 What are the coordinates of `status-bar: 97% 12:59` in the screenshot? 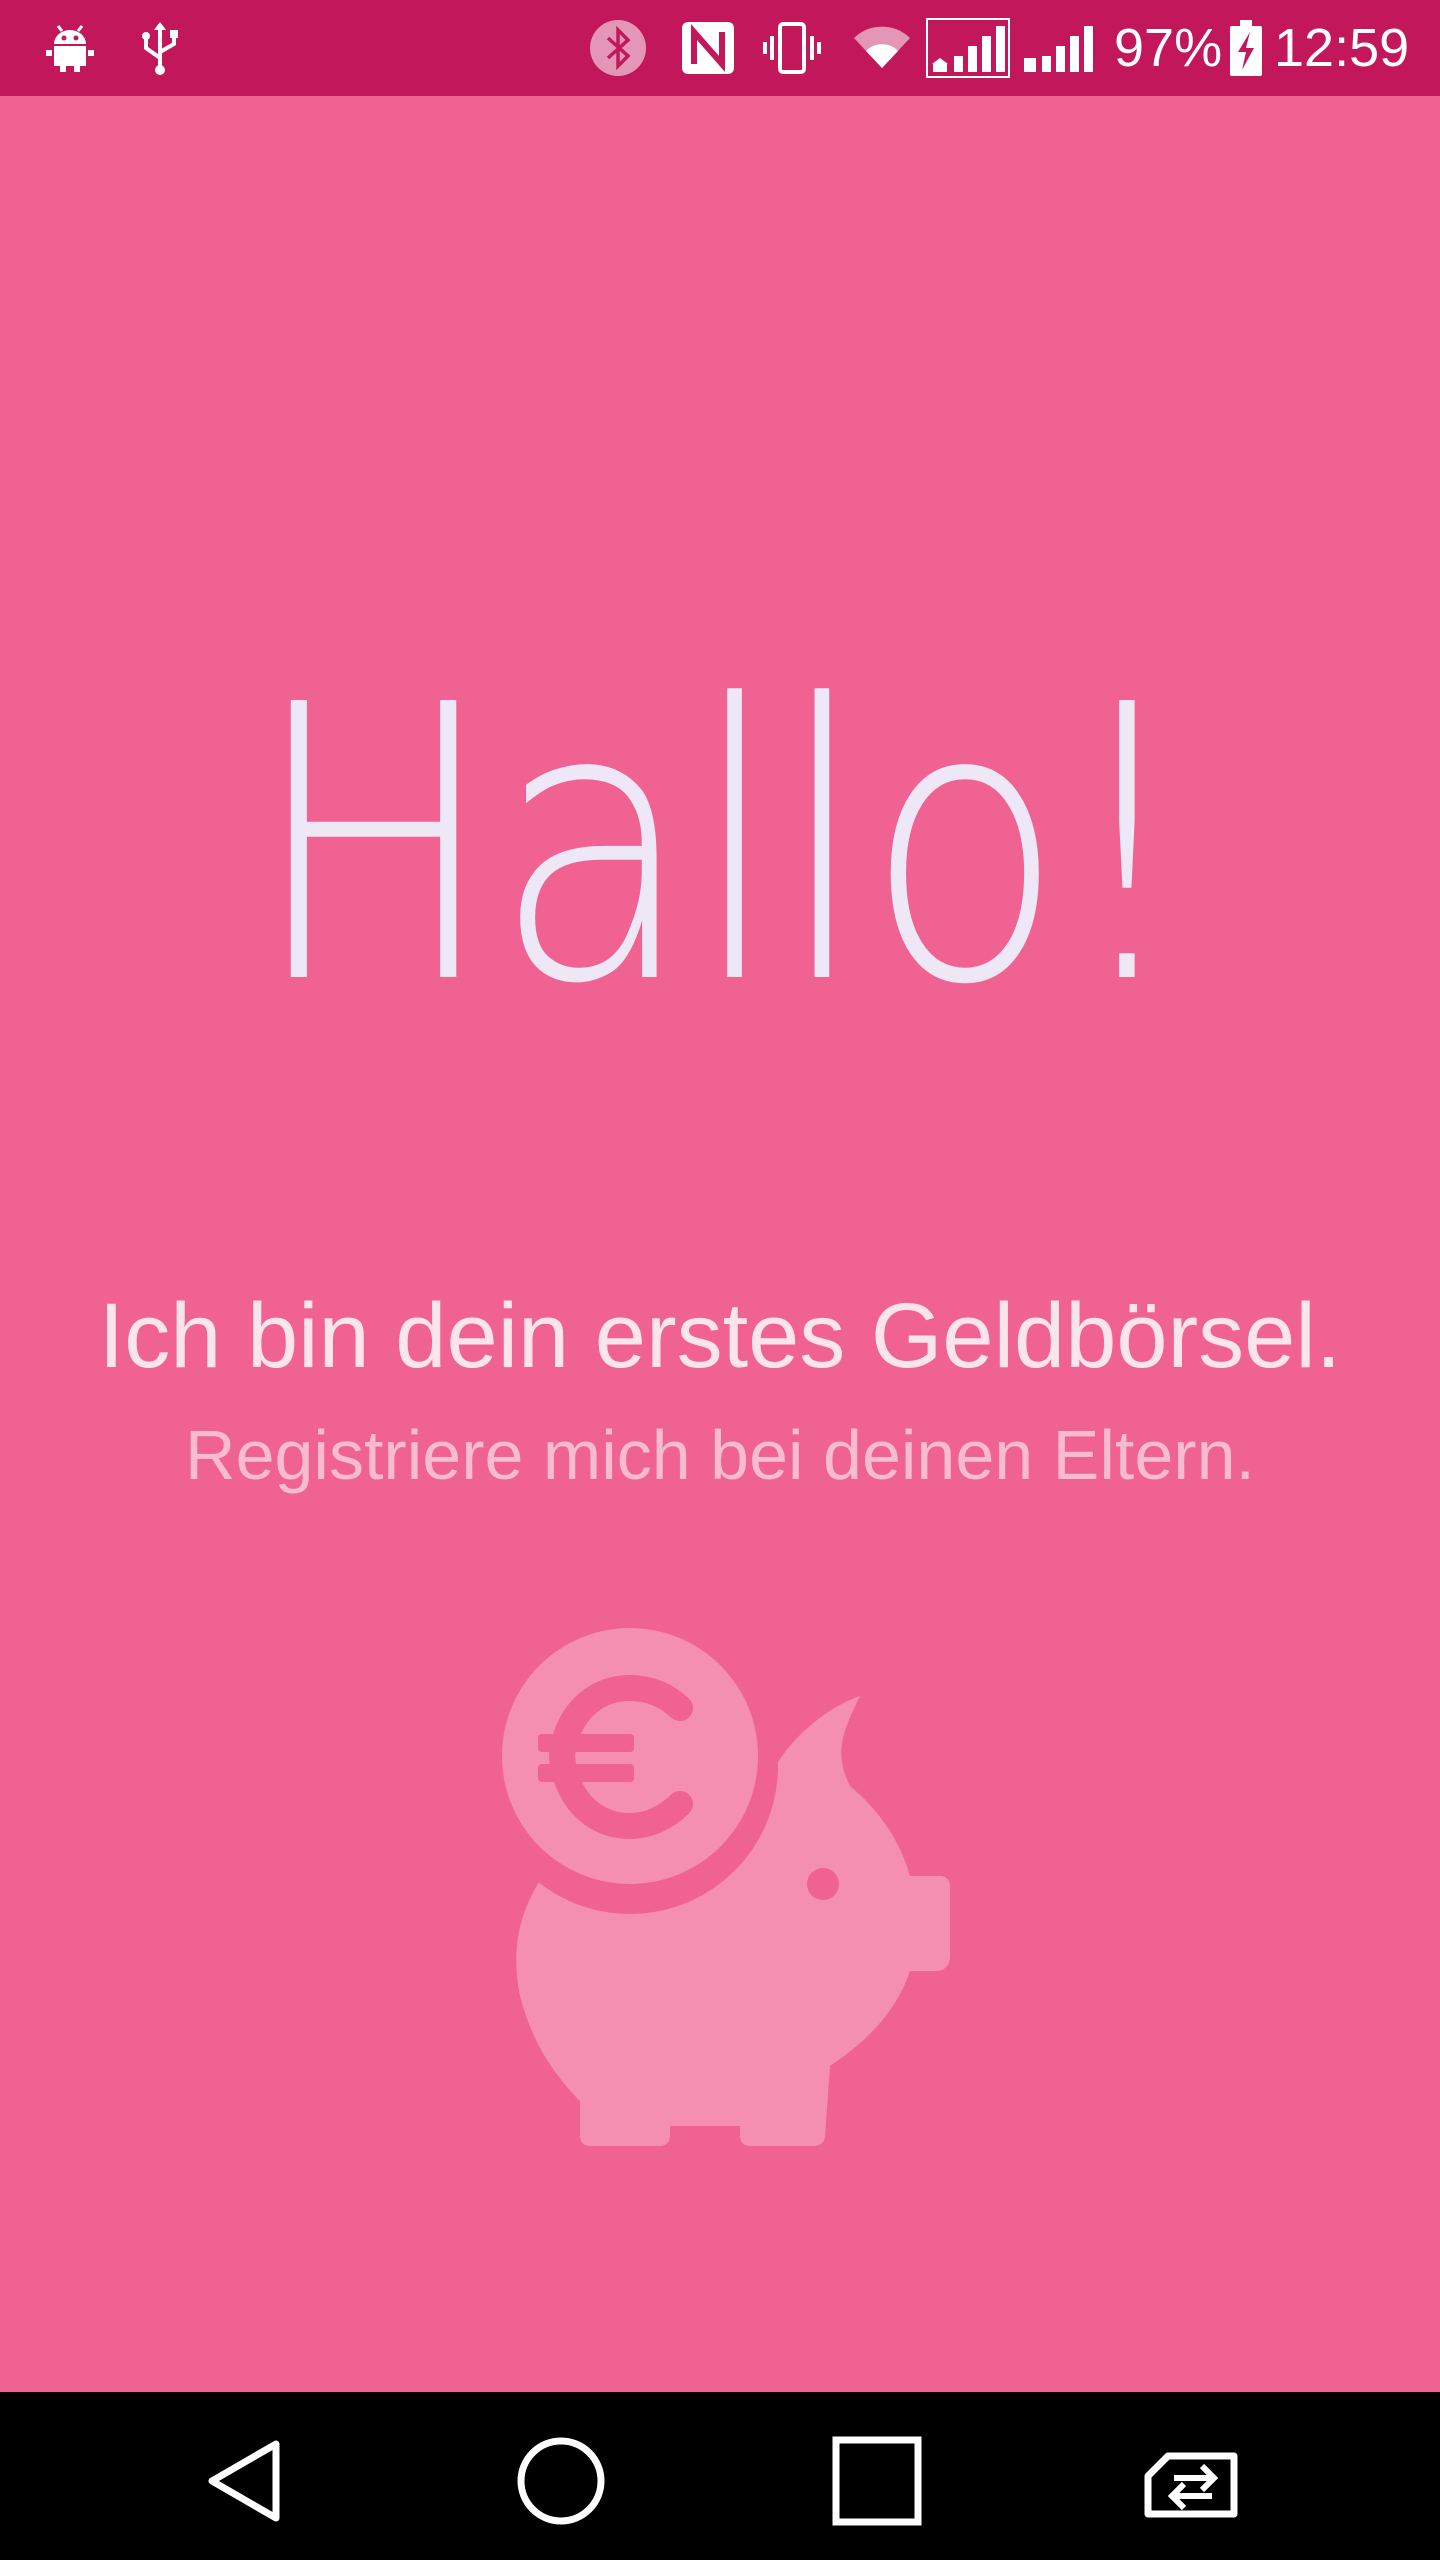 It's located at (720, 48).